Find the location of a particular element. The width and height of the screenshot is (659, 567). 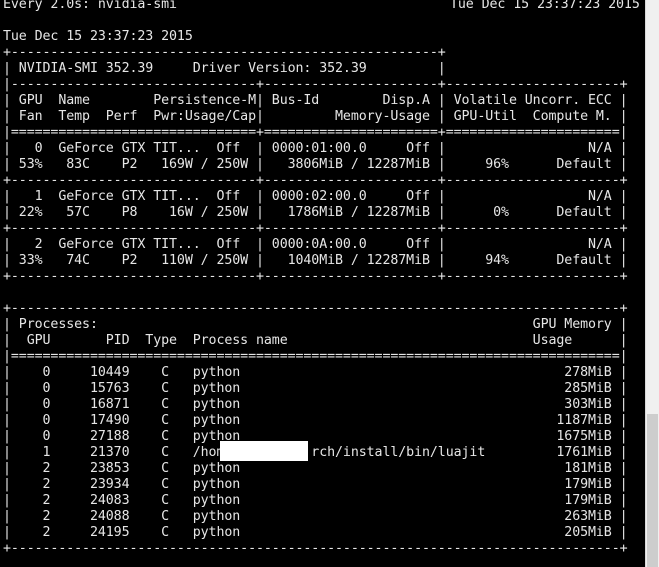

process-row: | 2 24195 C python 205MiB | is located at coordinates (315, 532).